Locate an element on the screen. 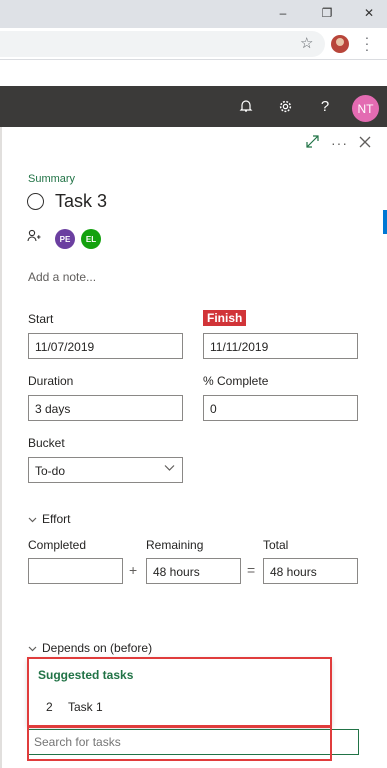 This screenshot has height=768, width=387. browser-toolbar: ☆ · · · is located at coordinates (193, 44).